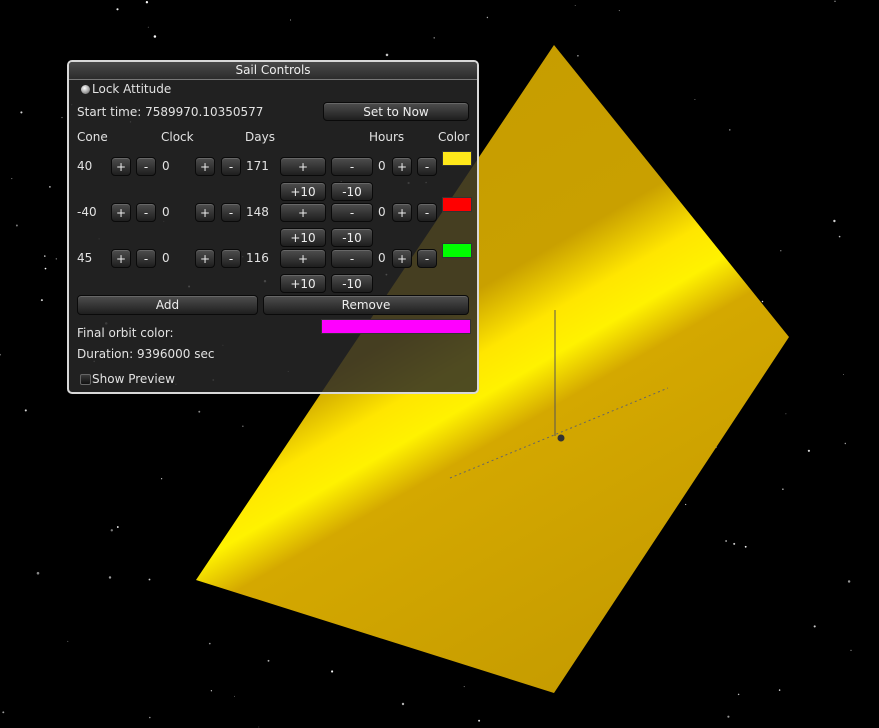  Describe the element at coordinates (146, 166) in the screenshot. I see `row-1-cone-minus-button: -` at that location.